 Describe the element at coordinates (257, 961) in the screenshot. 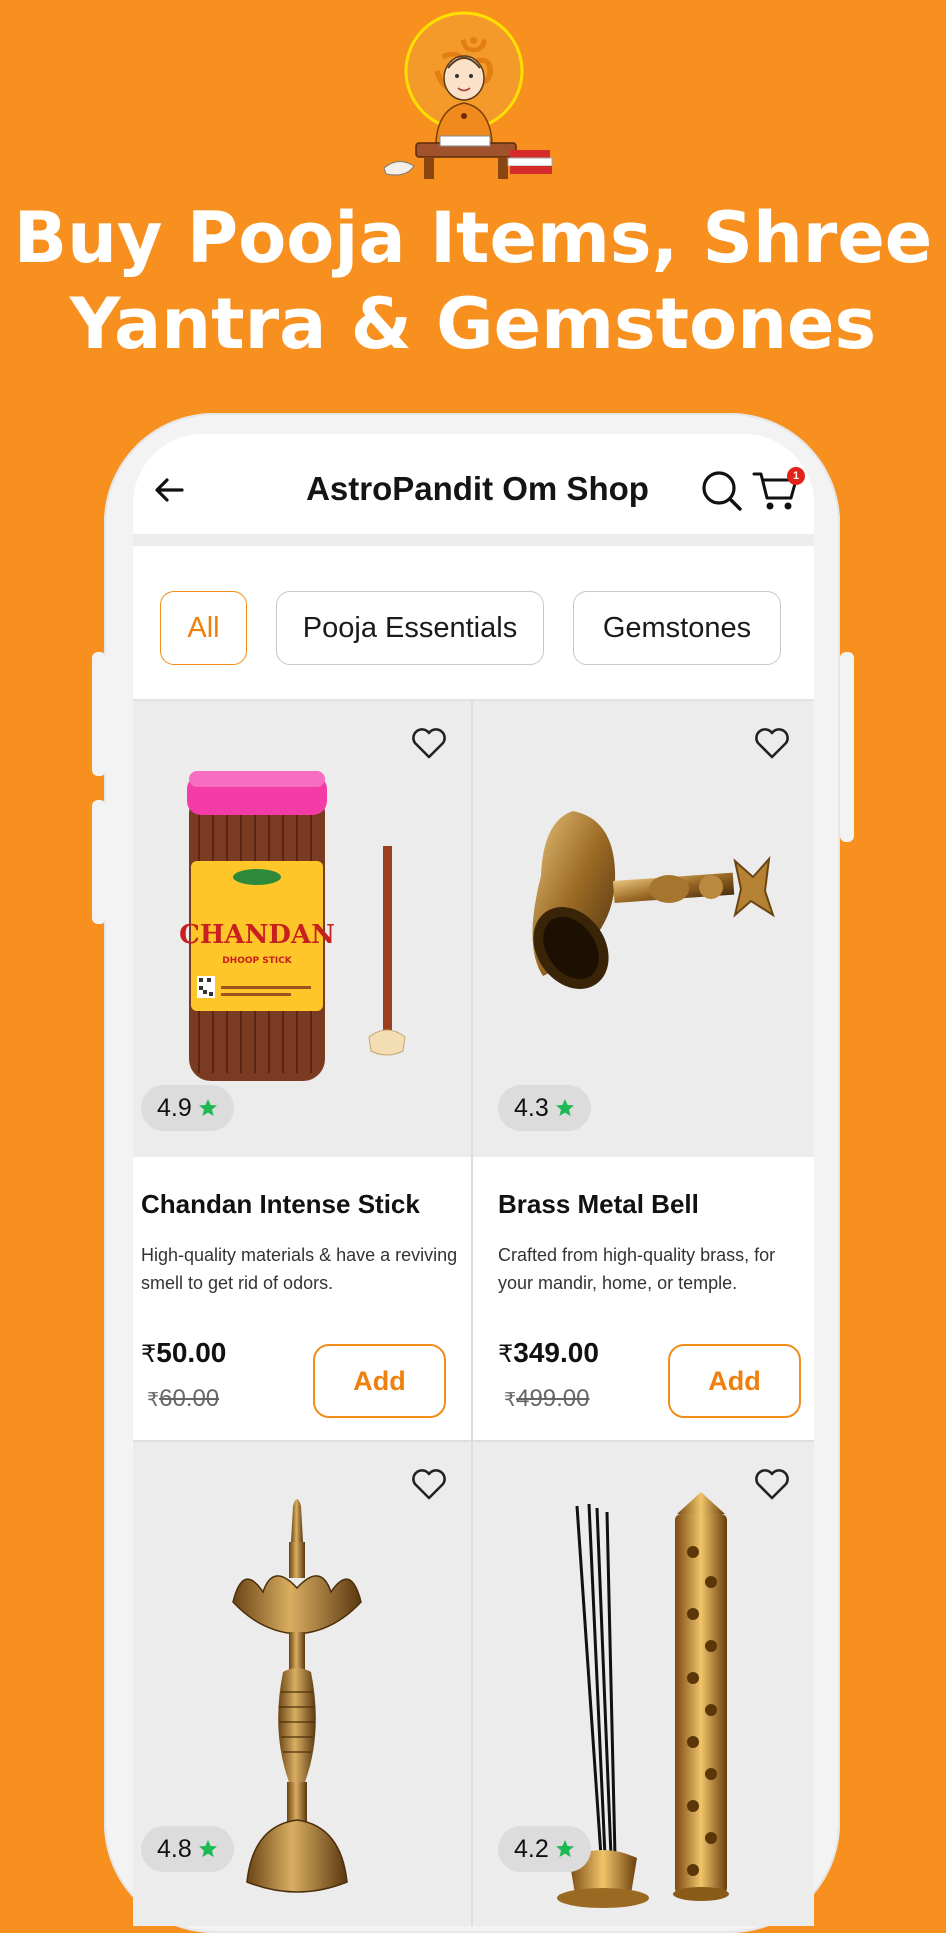

I see `svg-text: DHOOP STICK` at that location.